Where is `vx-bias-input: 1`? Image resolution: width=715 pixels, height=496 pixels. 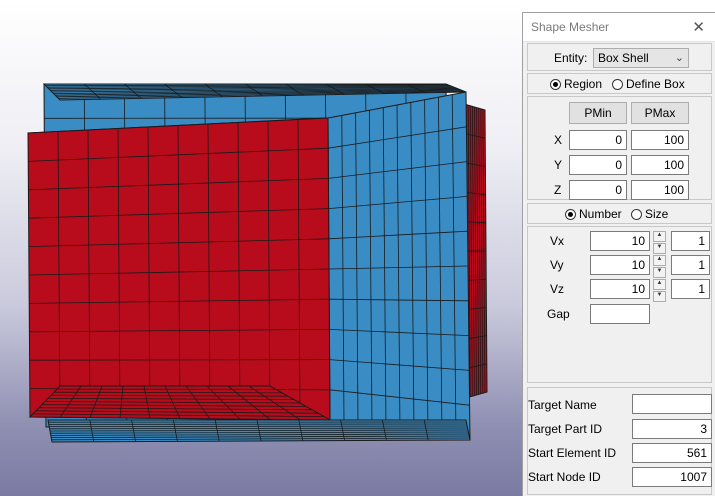
vx-bias-input: 1 is located at coordinates (690, 241).